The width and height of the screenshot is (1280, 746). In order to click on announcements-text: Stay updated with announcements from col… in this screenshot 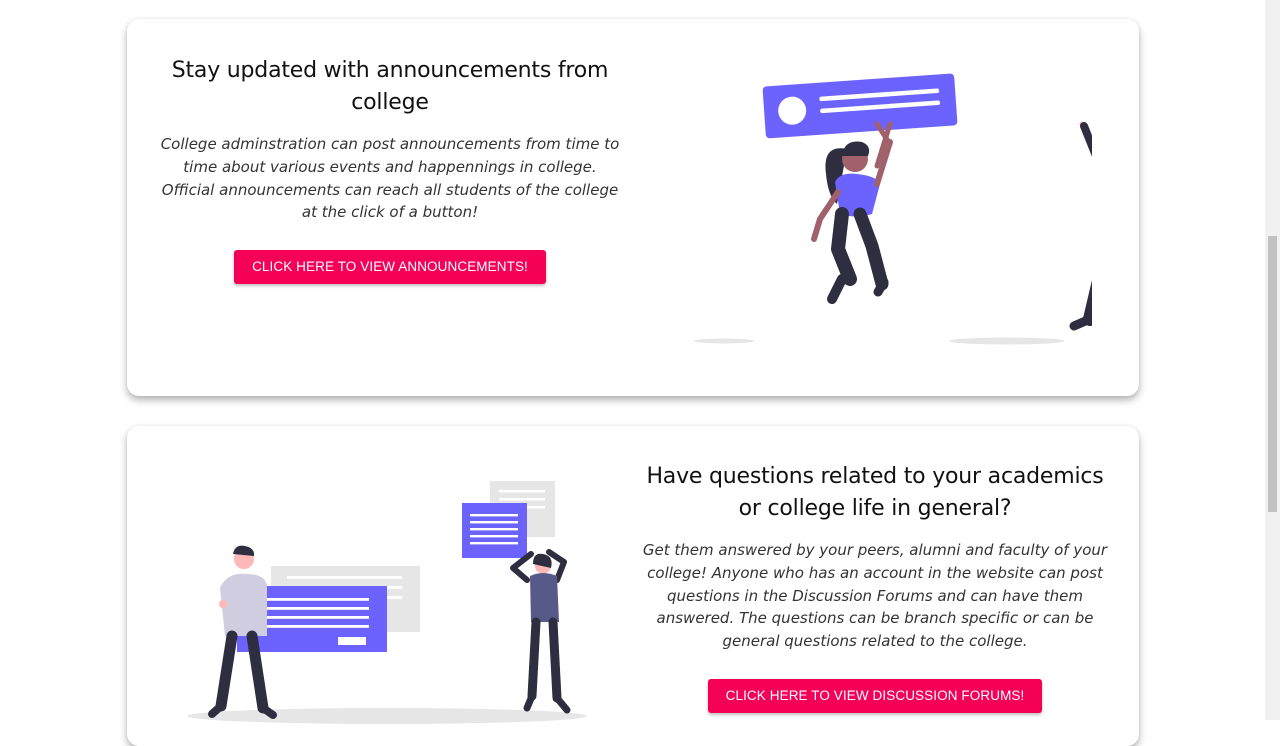, I will do `click(390, 170)`.